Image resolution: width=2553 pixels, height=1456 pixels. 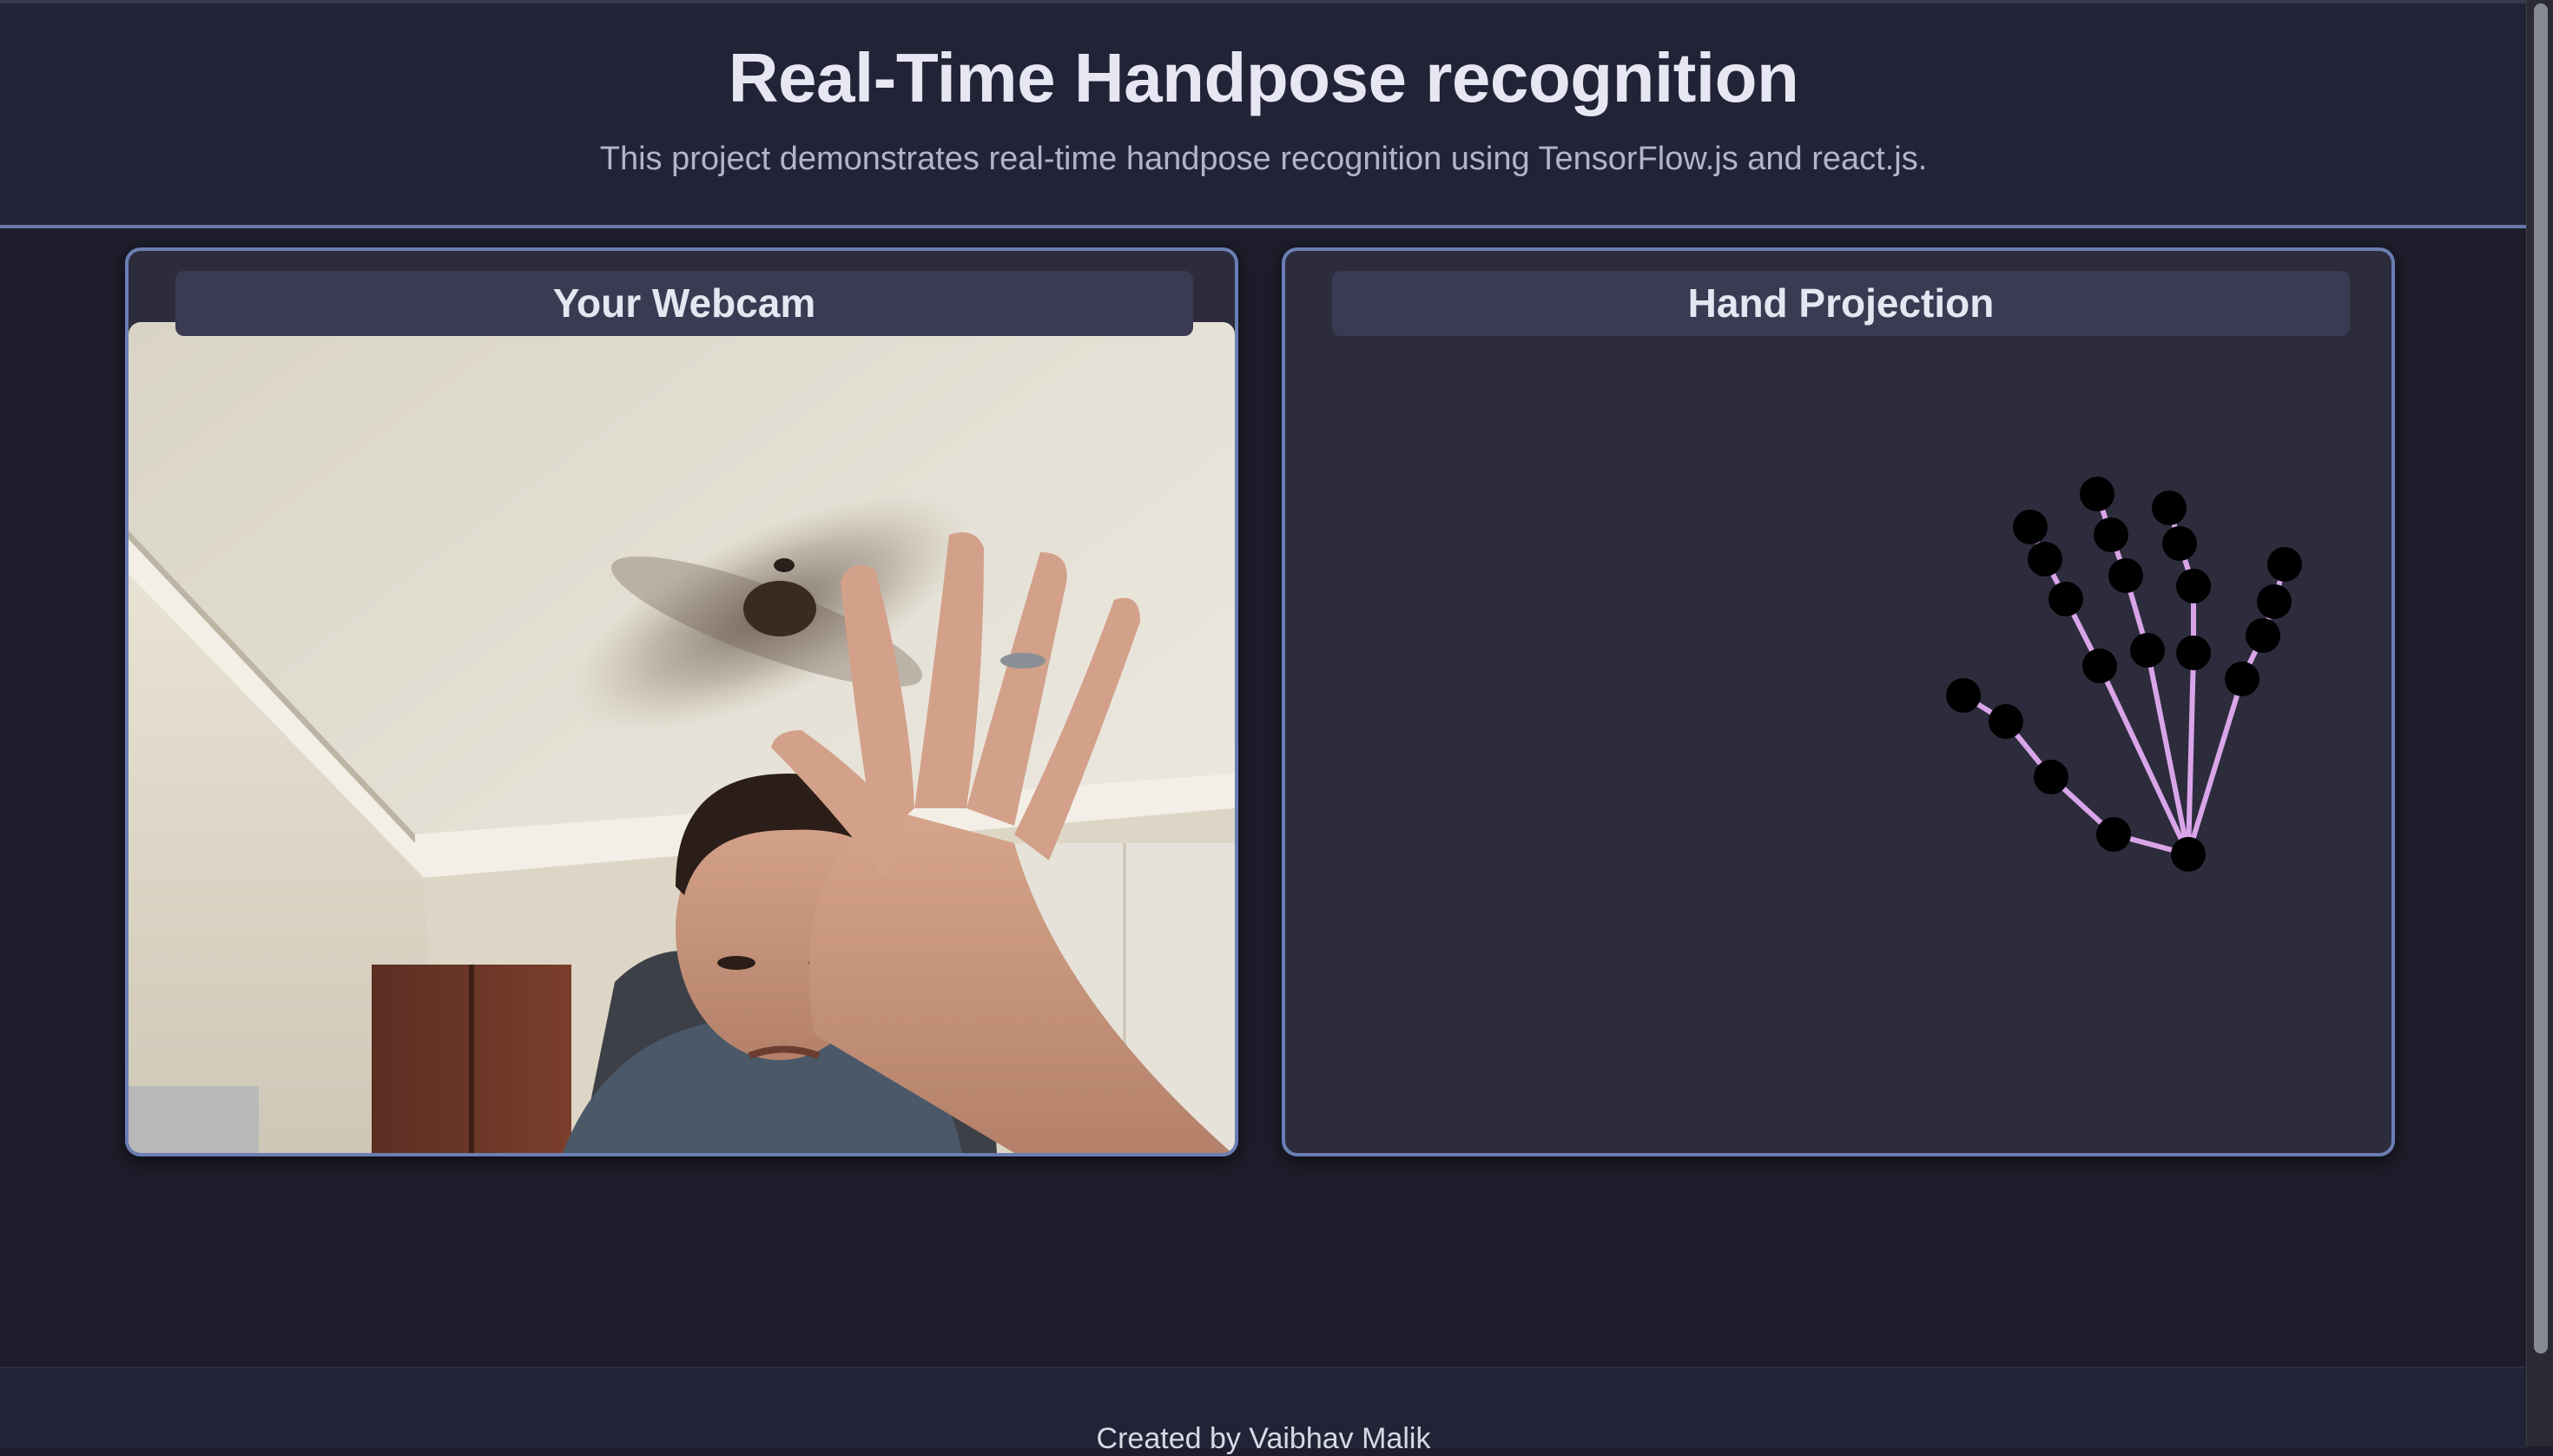 I want to click on footer-credit: Created by Vaibhav Malik, so click(x=1263, y=1438).